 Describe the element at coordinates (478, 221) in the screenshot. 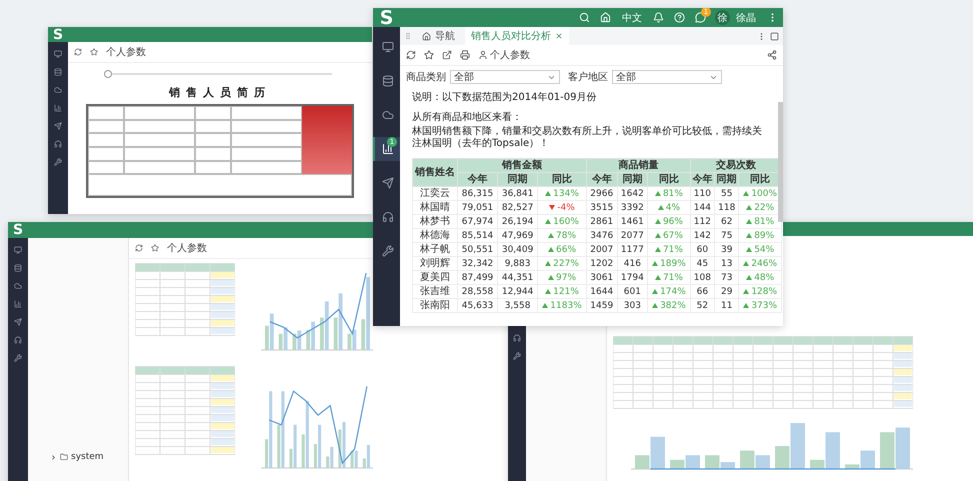

I see `table-cell: 67,974` at that location.